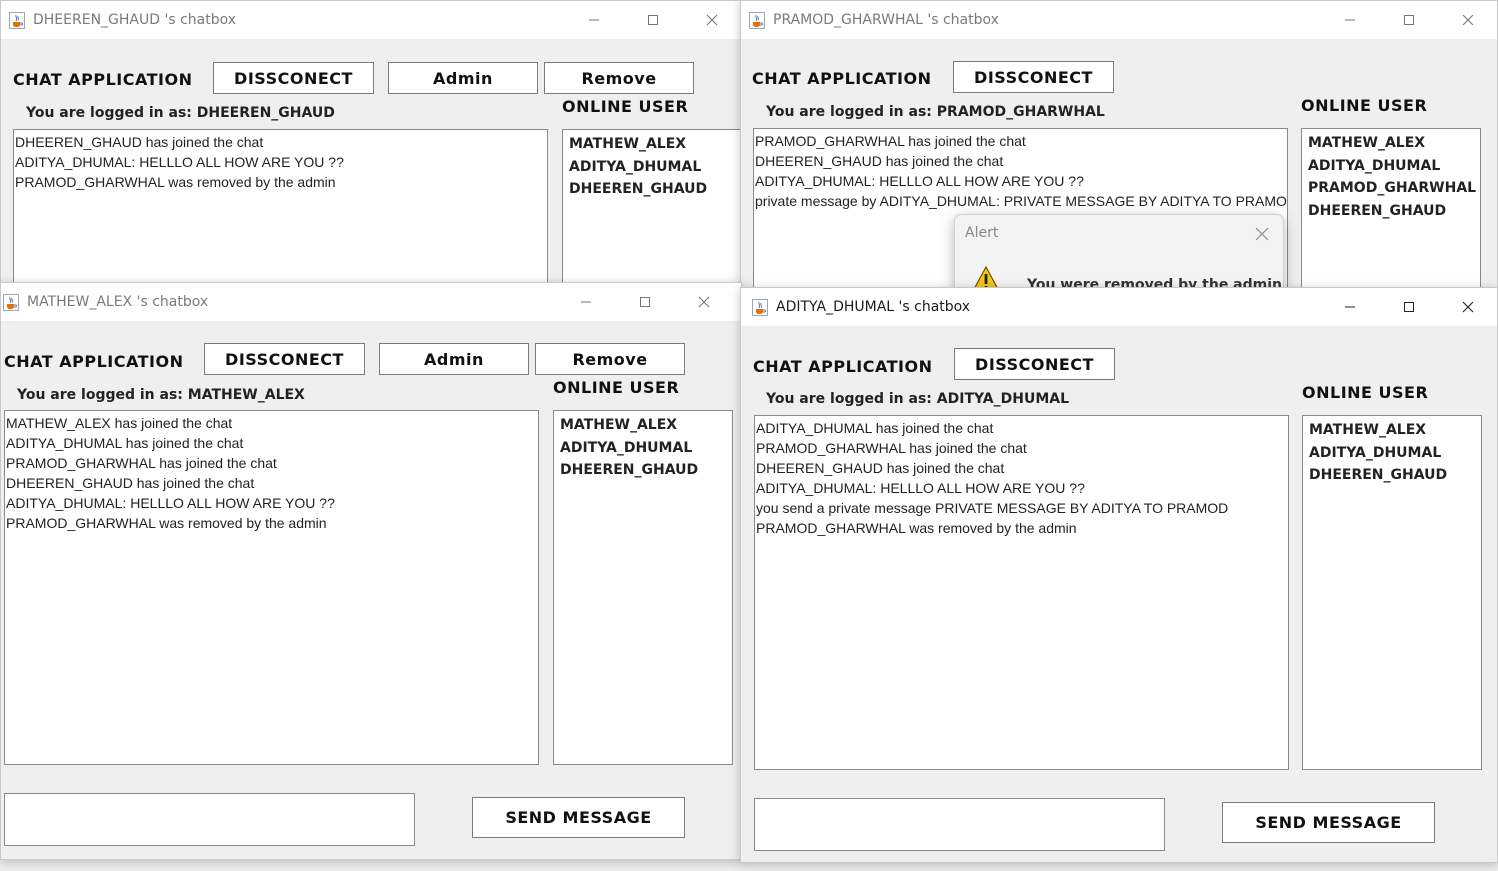 The height and width of the screenshot is (871, 1498). What do you see at coordinates (371, 20) in the screenshot?
I see `title-bar: DHEEREN_GHAUD 's chatbox` at bounding box center [371, 20].